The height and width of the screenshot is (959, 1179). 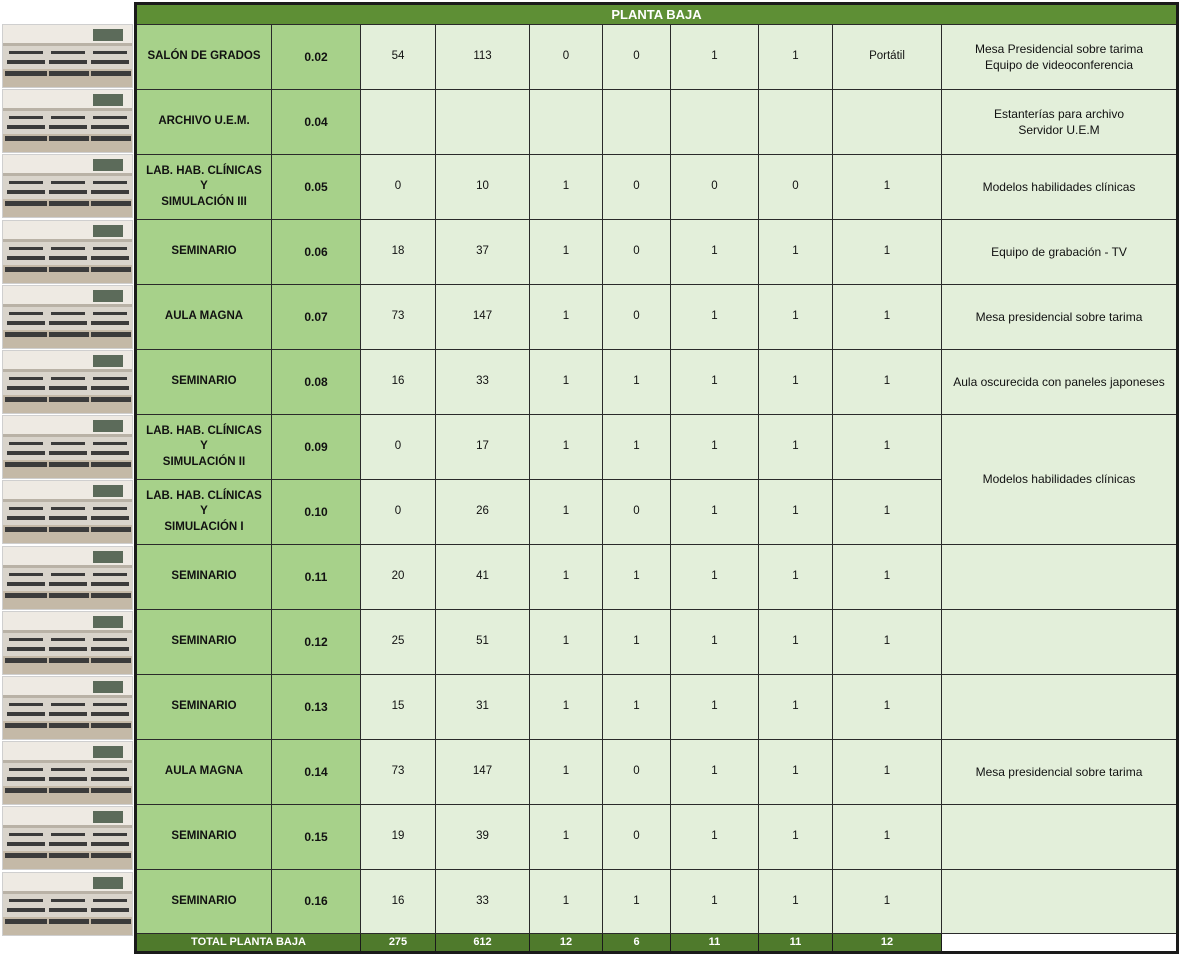 I want to click on observation-line: Mesa Presidencial sobre tarima, so click(x=1059, y=48).